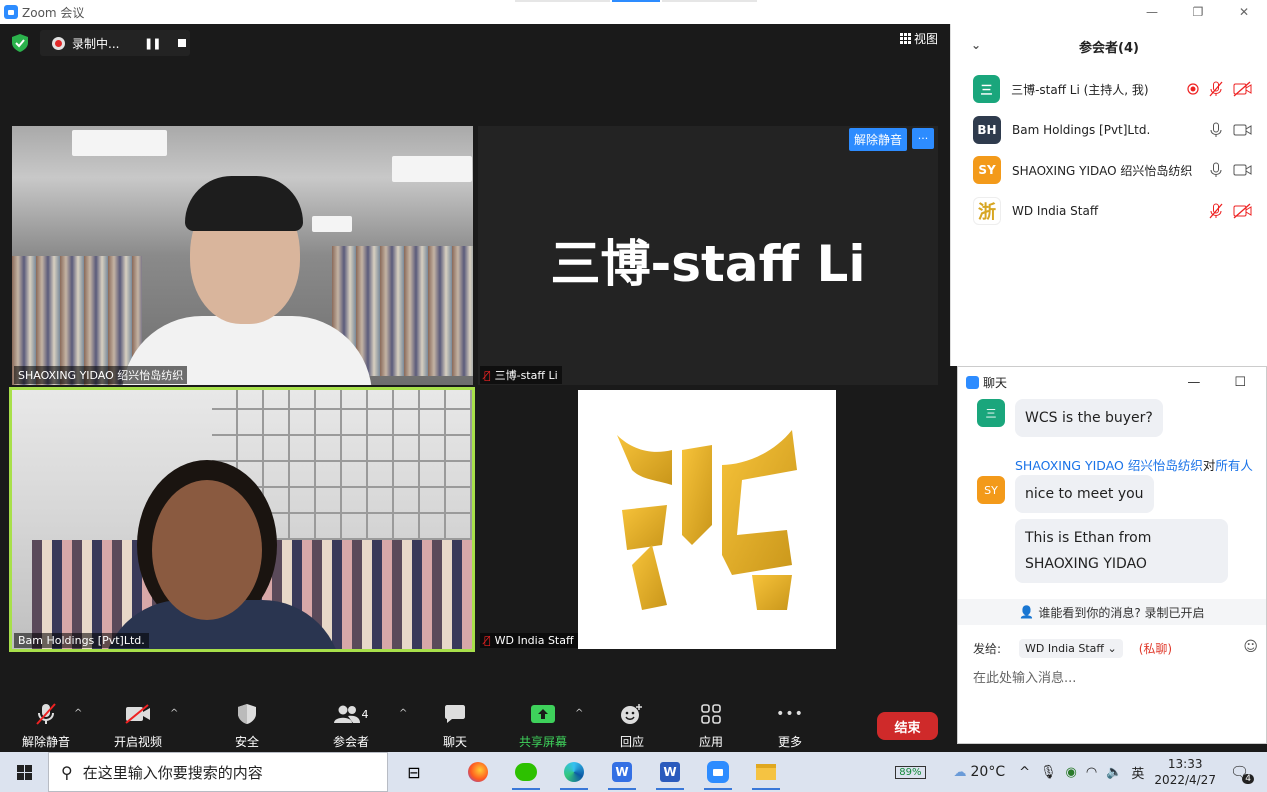 Image resolution: width=1267 pixels, height=792 pixels. I want to click on reactions-button: 回应, so click(632, 726).